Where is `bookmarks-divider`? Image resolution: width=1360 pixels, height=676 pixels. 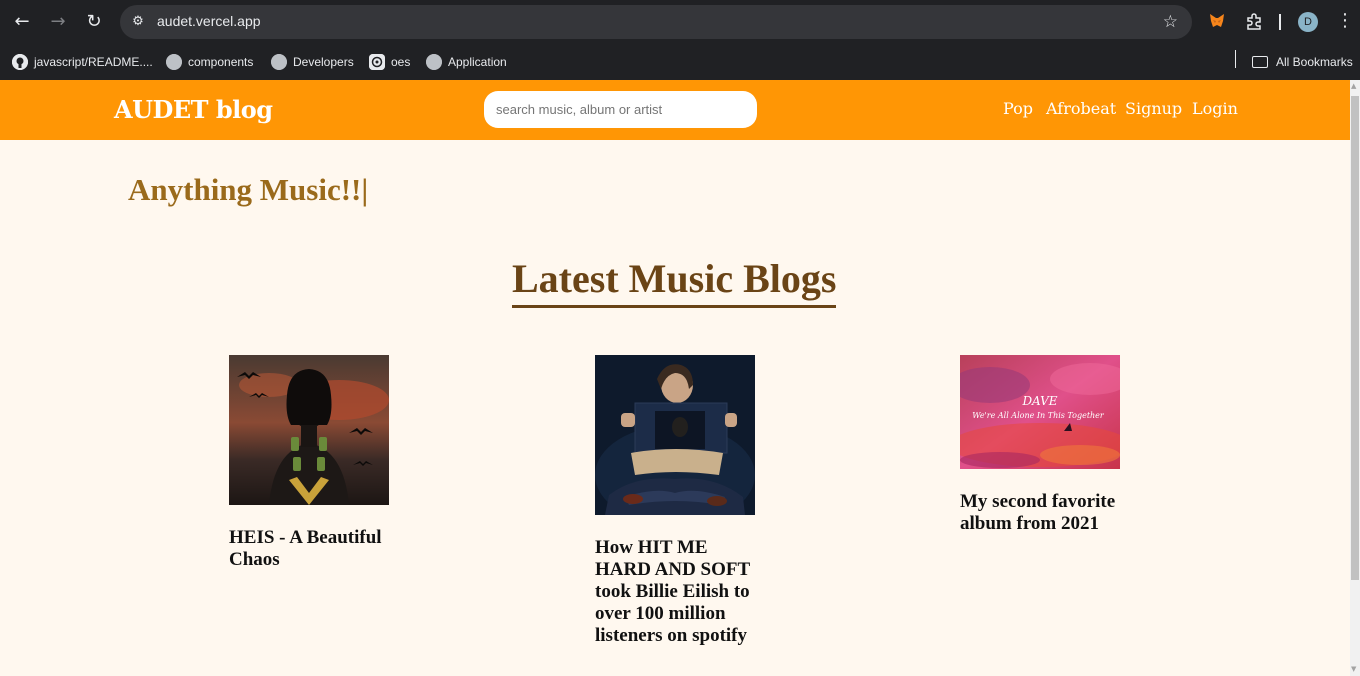
bookmarks-divider is located at coordinates (1235, 59).